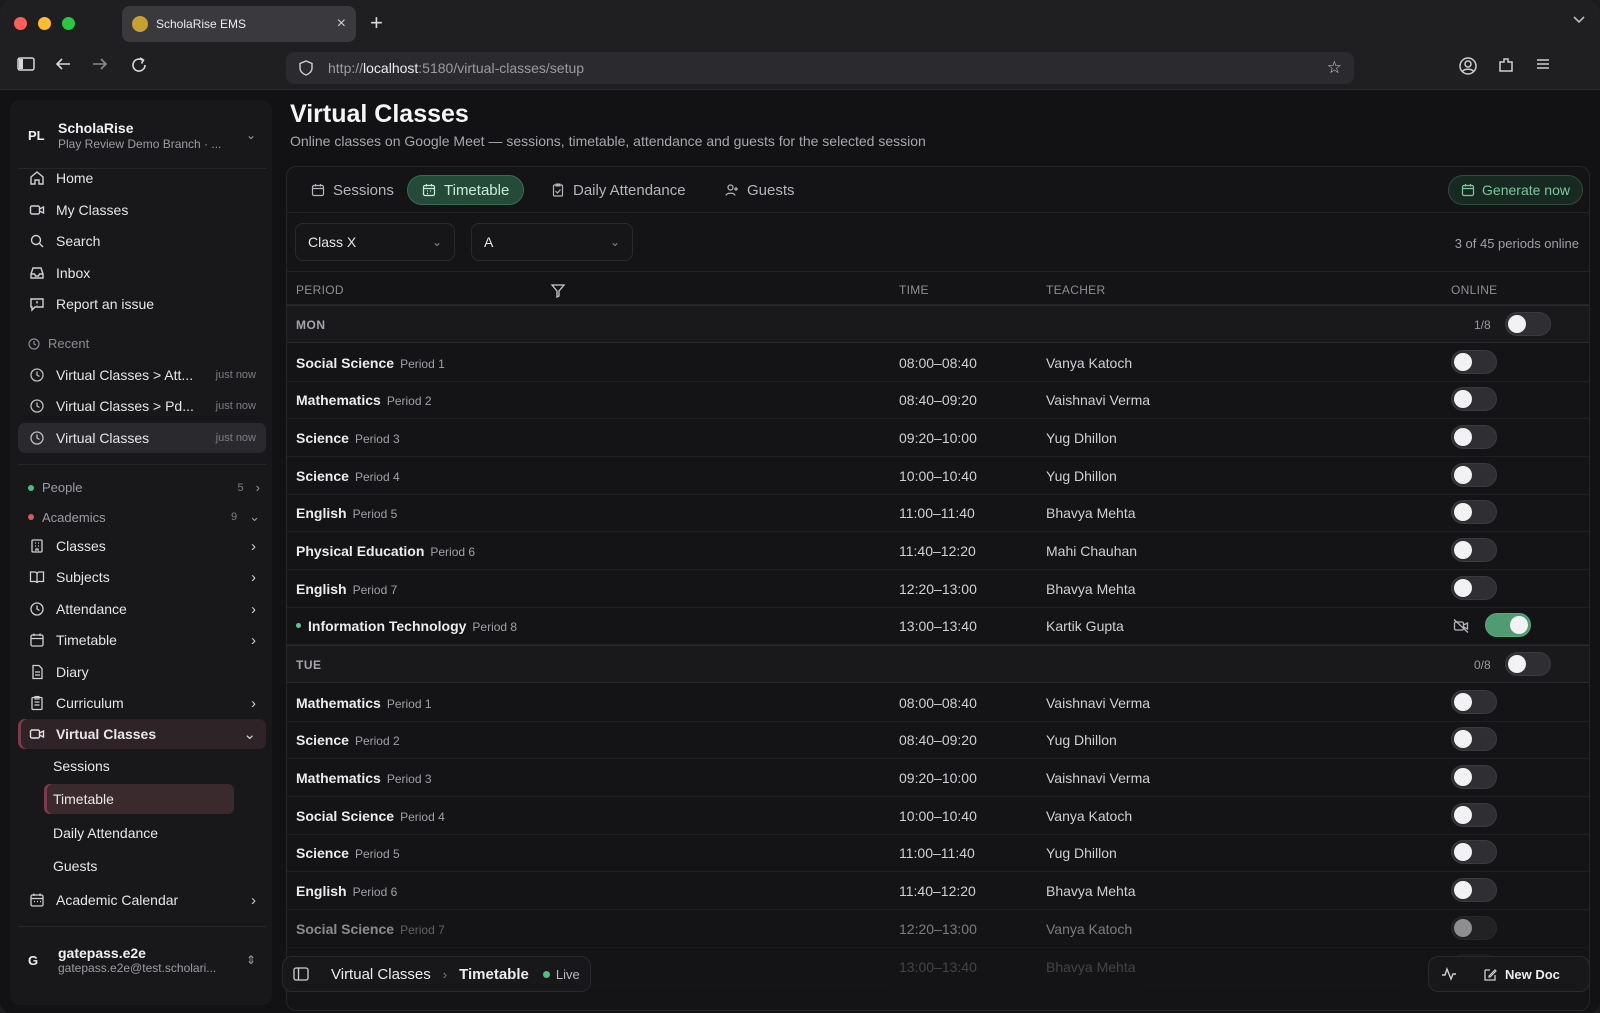 The image size is (1600, 1013). I want to click on user-plus-icon, so click(732, 190).